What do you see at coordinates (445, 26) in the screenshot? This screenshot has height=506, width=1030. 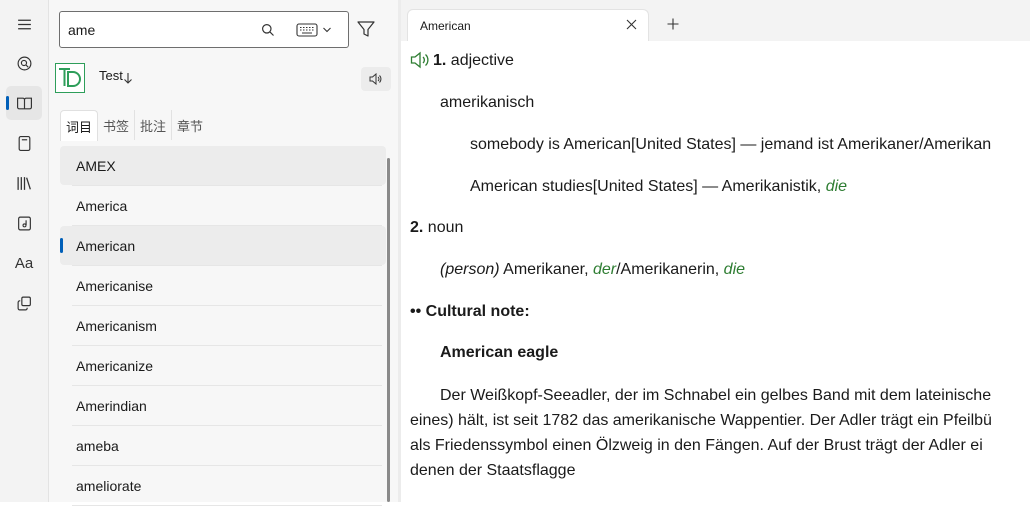 I see `document-tab-title: American` at bounding box center [445, 26].